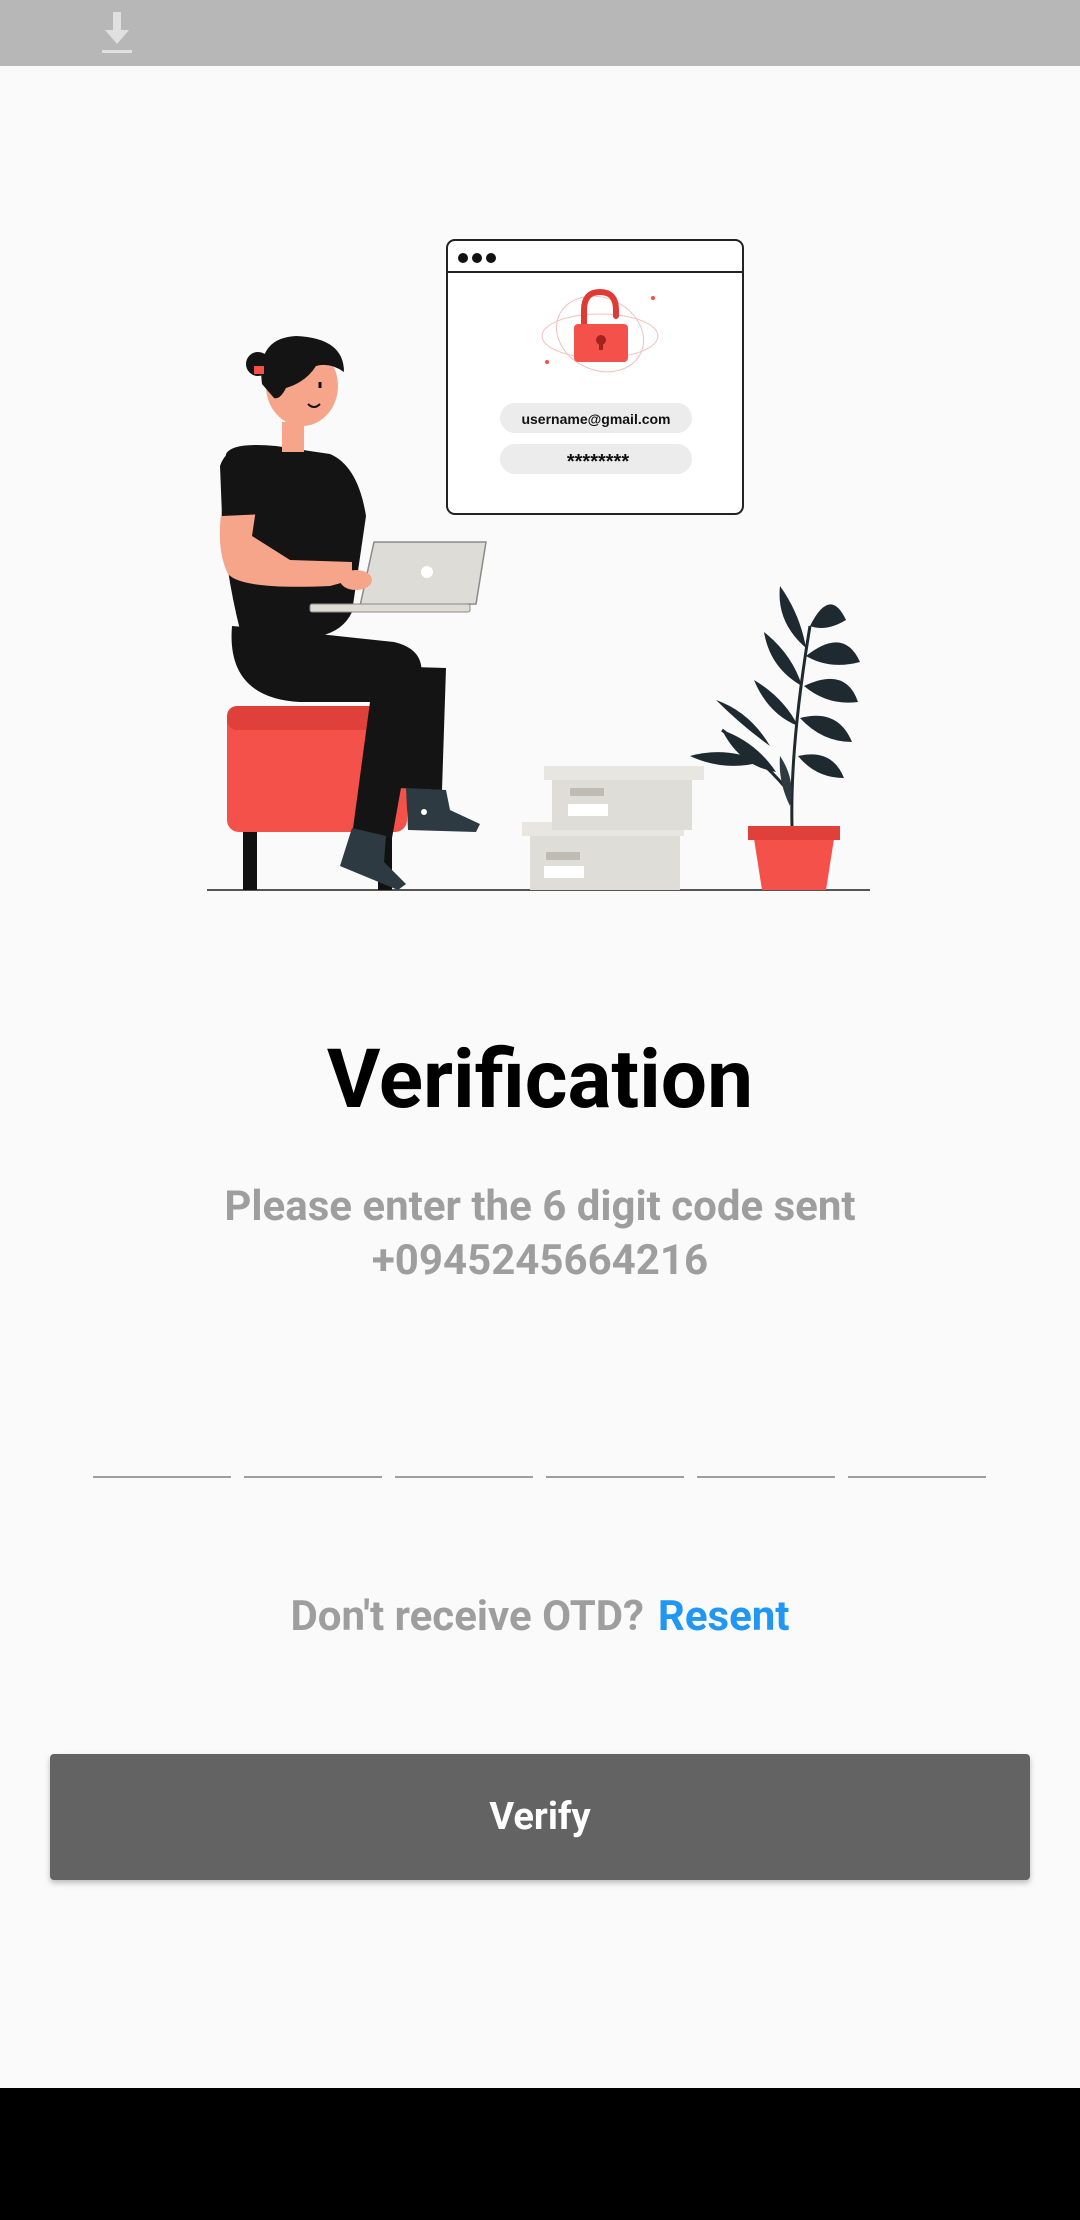 The width and height of the screenshot is (1080, 2220). Describe the element at coordinates (613, 828) in the screenshot. I see `storage-boxes-graphic` at that location.